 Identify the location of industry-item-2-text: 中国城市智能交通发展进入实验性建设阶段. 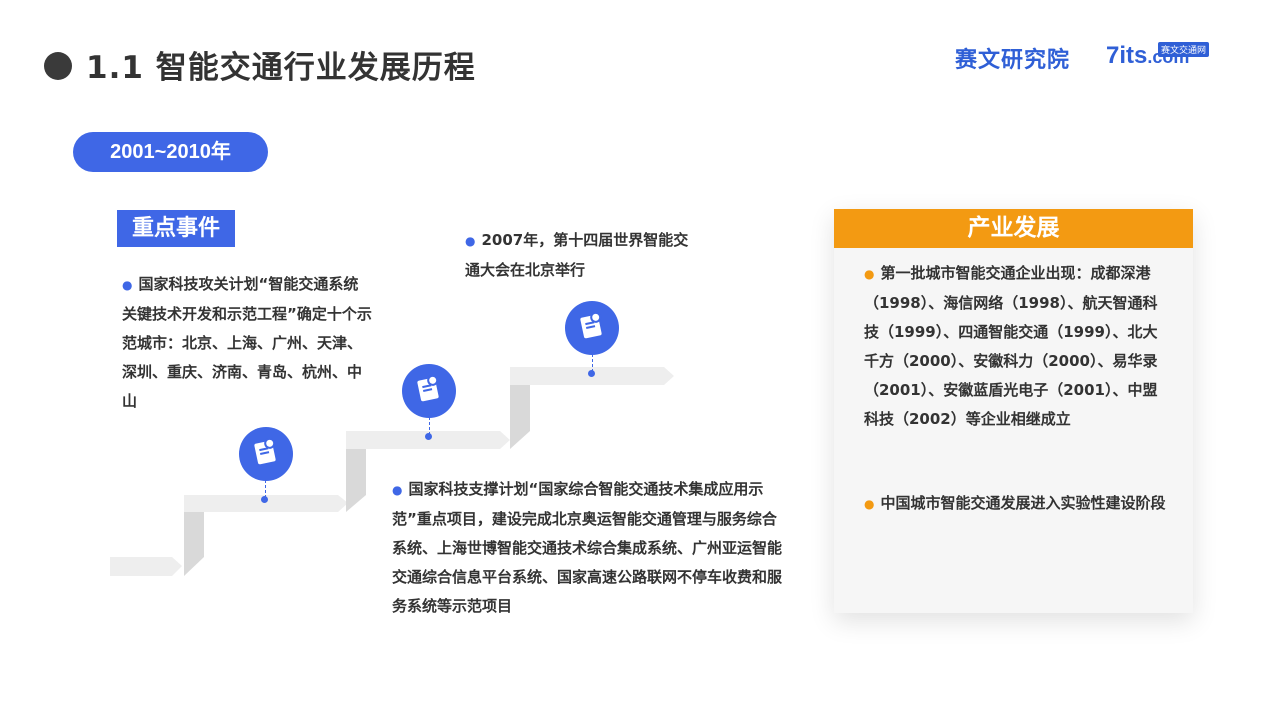
(1023, 503).